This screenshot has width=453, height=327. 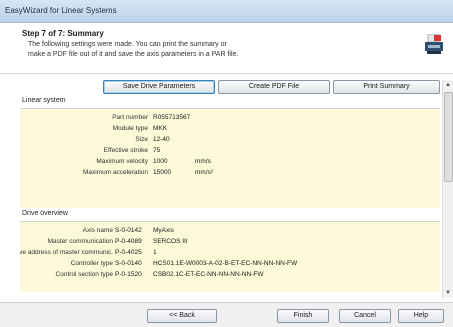 What do you see at coordinates (386, 87) in the screenshot?
I see `print-summary-button: Print Summary` at bounding box center [386, 87].